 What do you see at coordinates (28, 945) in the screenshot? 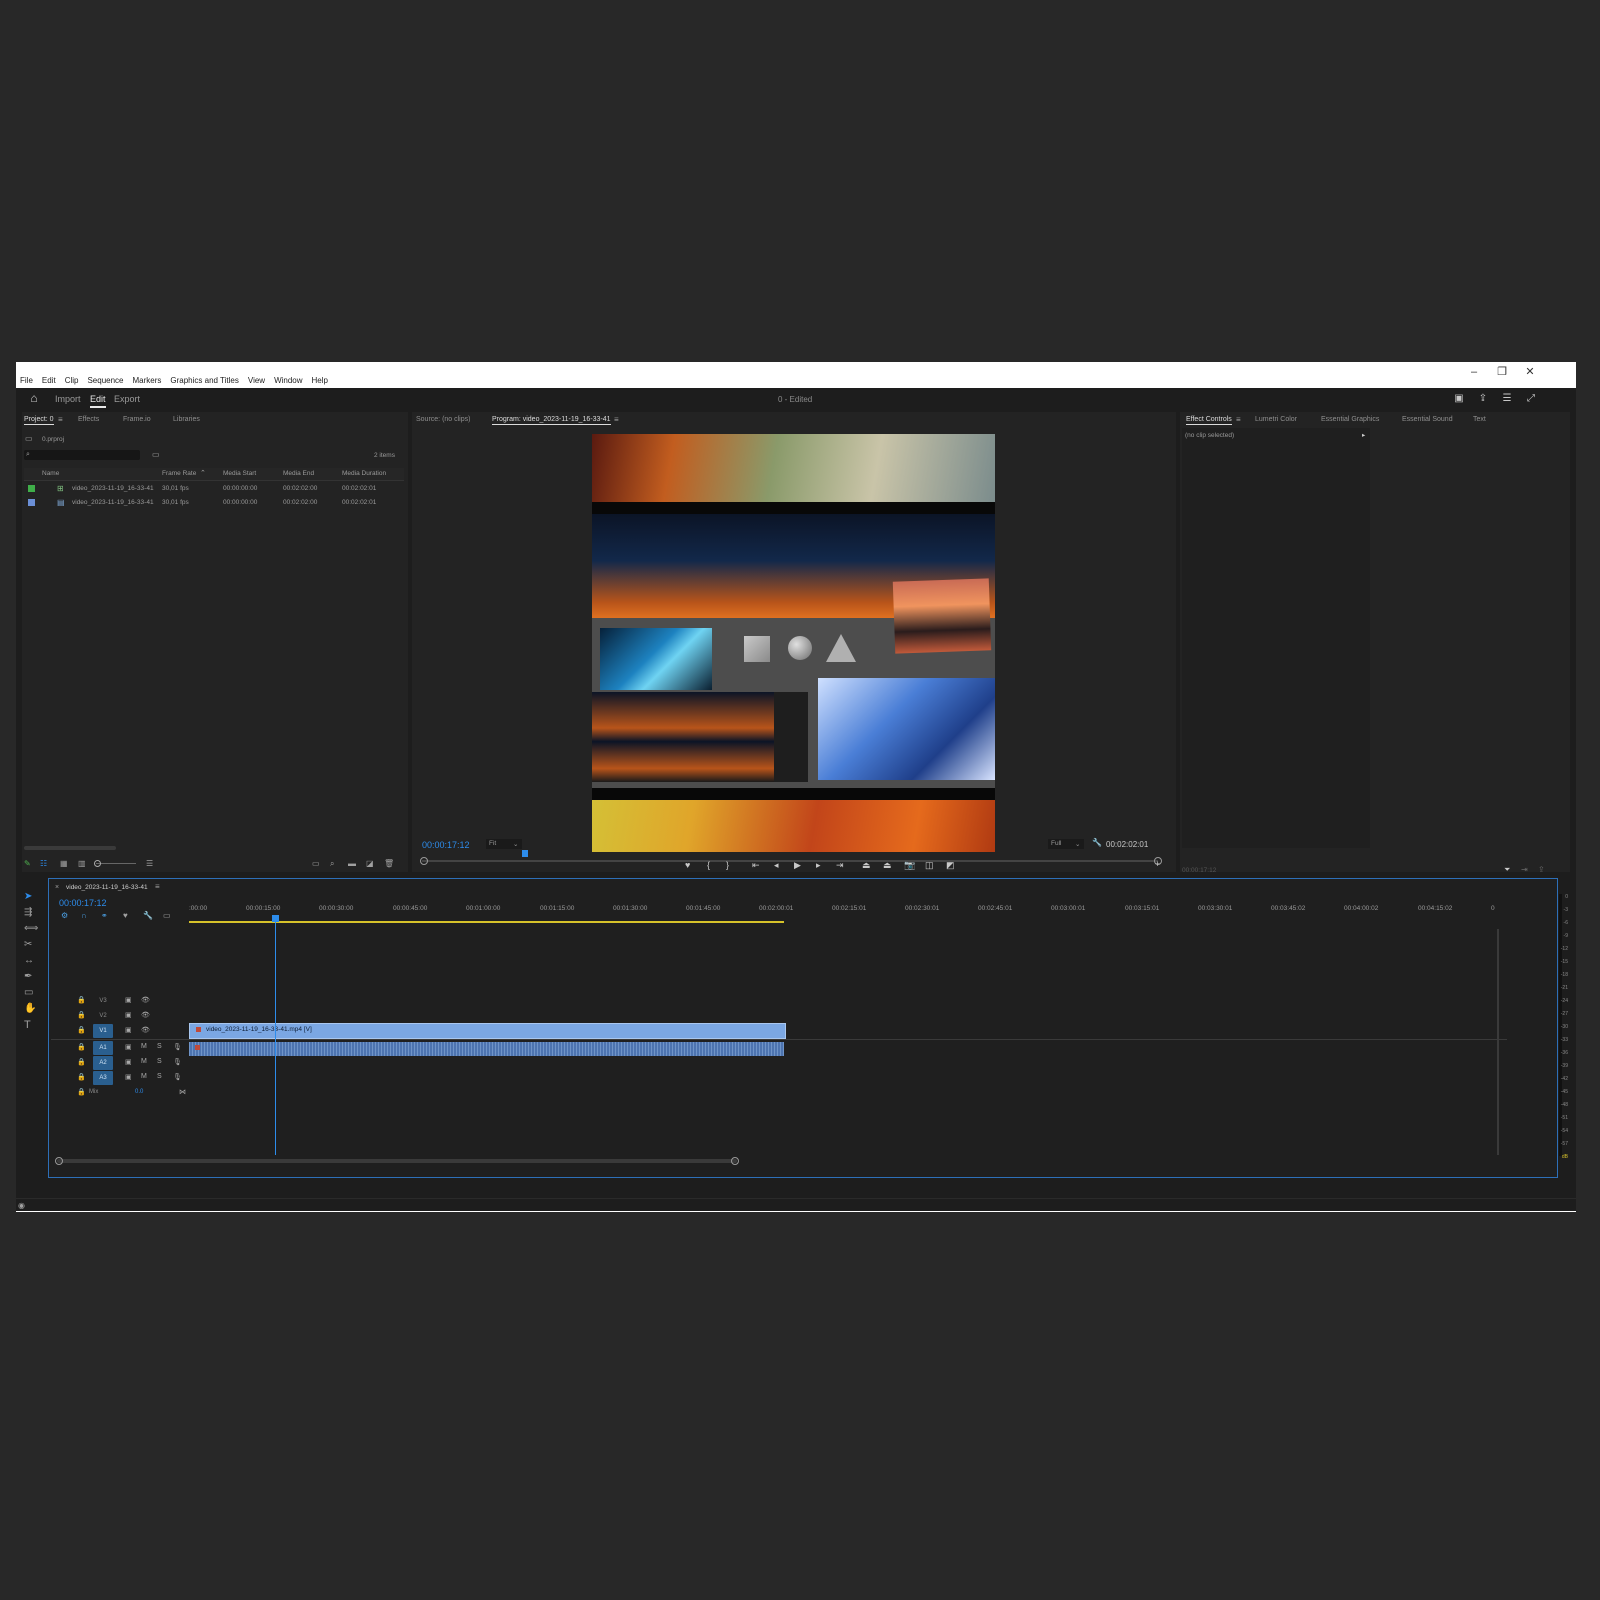
I see `razor-tool-icon: ✂` at bounding box center [28, 945].